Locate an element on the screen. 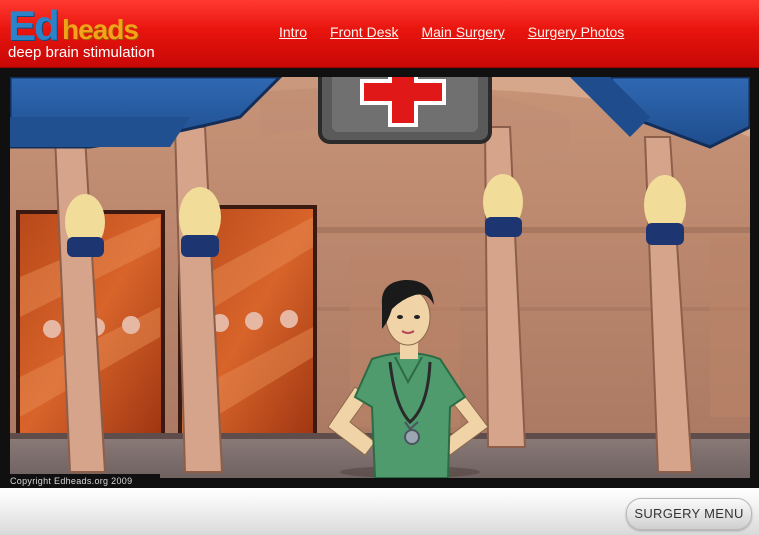 The image size is (759, 535). edheads-logo: Ed heads deep brain stimulation is located at coordinates (88, 32).